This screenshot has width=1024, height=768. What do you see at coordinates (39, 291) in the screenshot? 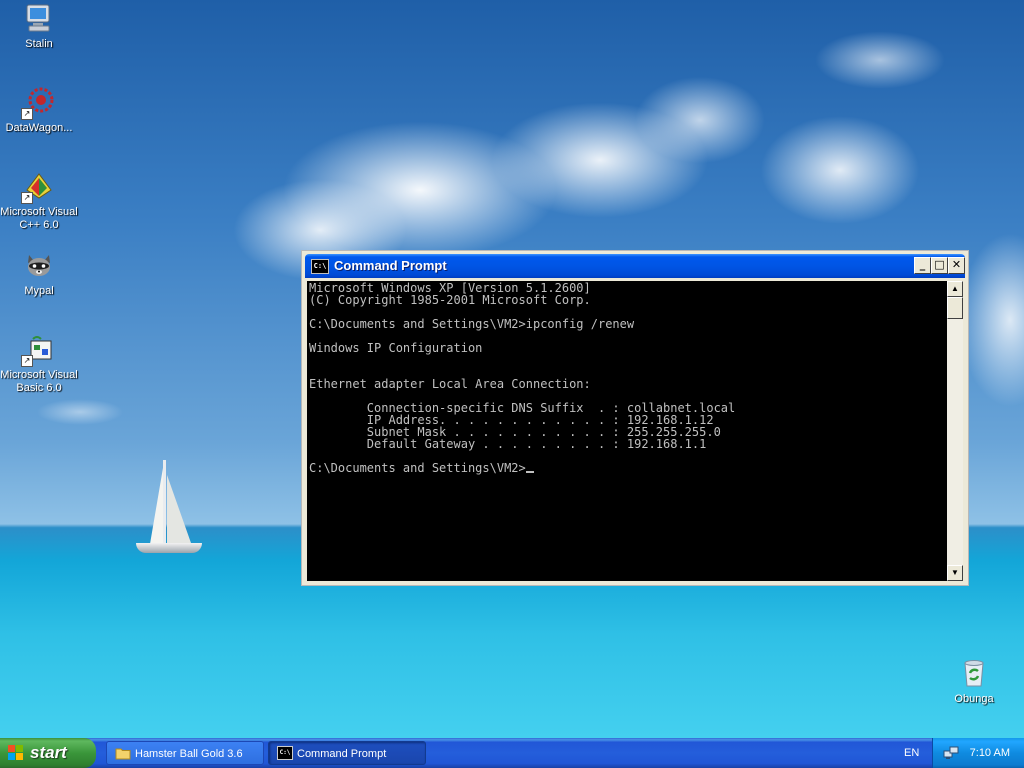
I see `desktop-icon-label: Mypal` at bounding box center [39, 291].